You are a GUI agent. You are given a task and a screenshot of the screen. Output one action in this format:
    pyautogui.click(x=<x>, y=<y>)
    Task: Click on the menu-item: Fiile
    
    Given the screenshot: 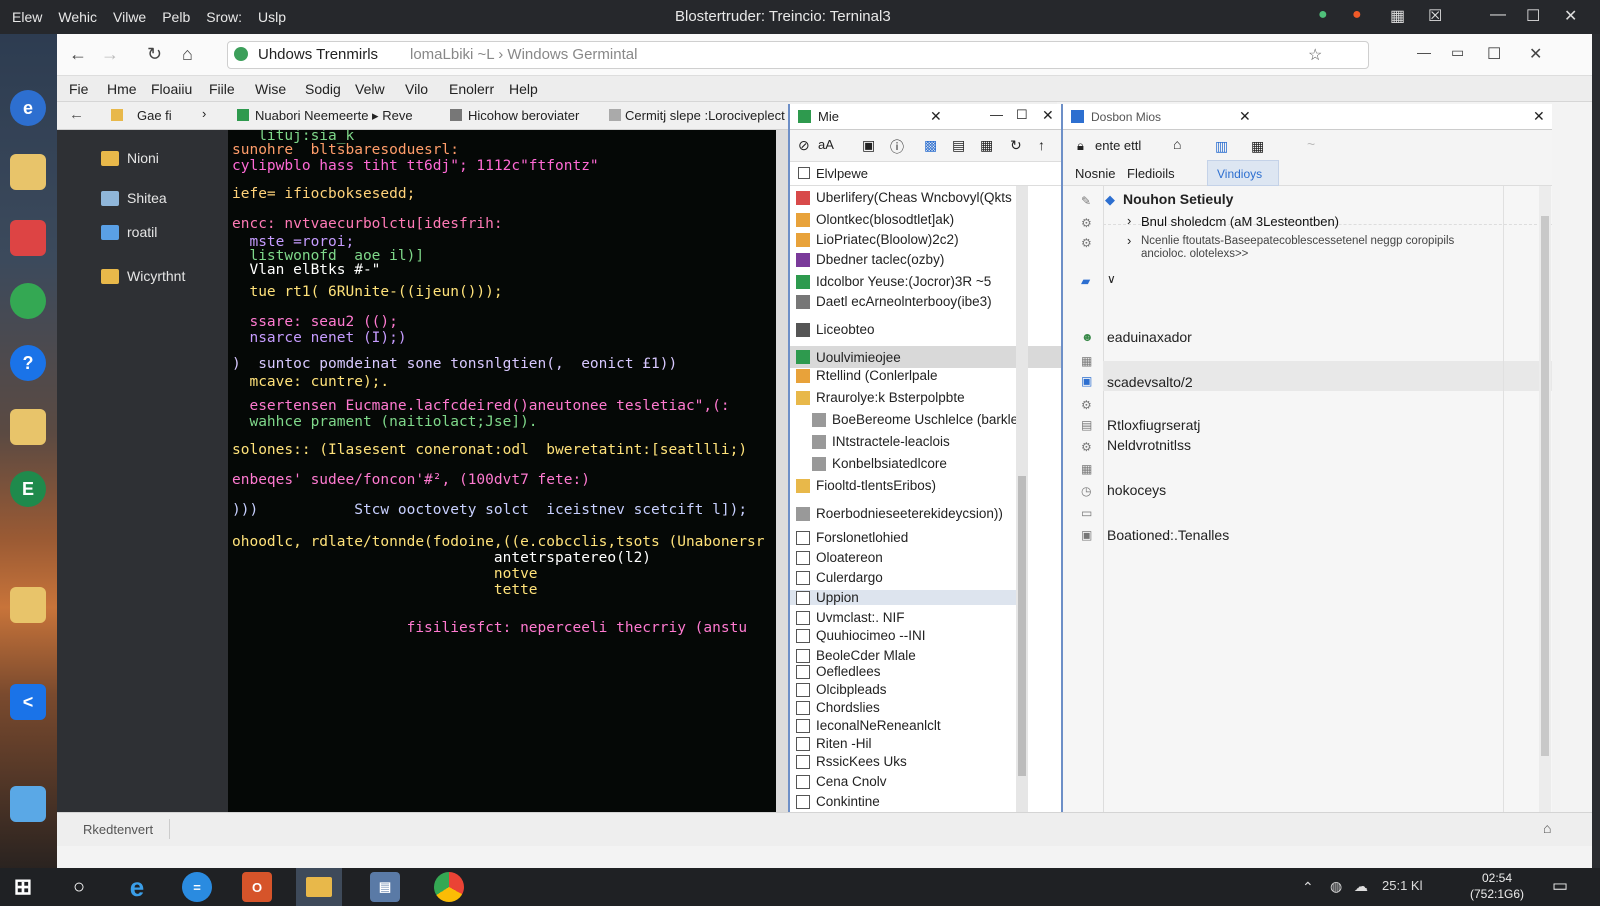 What is the action you would take?
    pyautogui.click(x=222, y=89)
    